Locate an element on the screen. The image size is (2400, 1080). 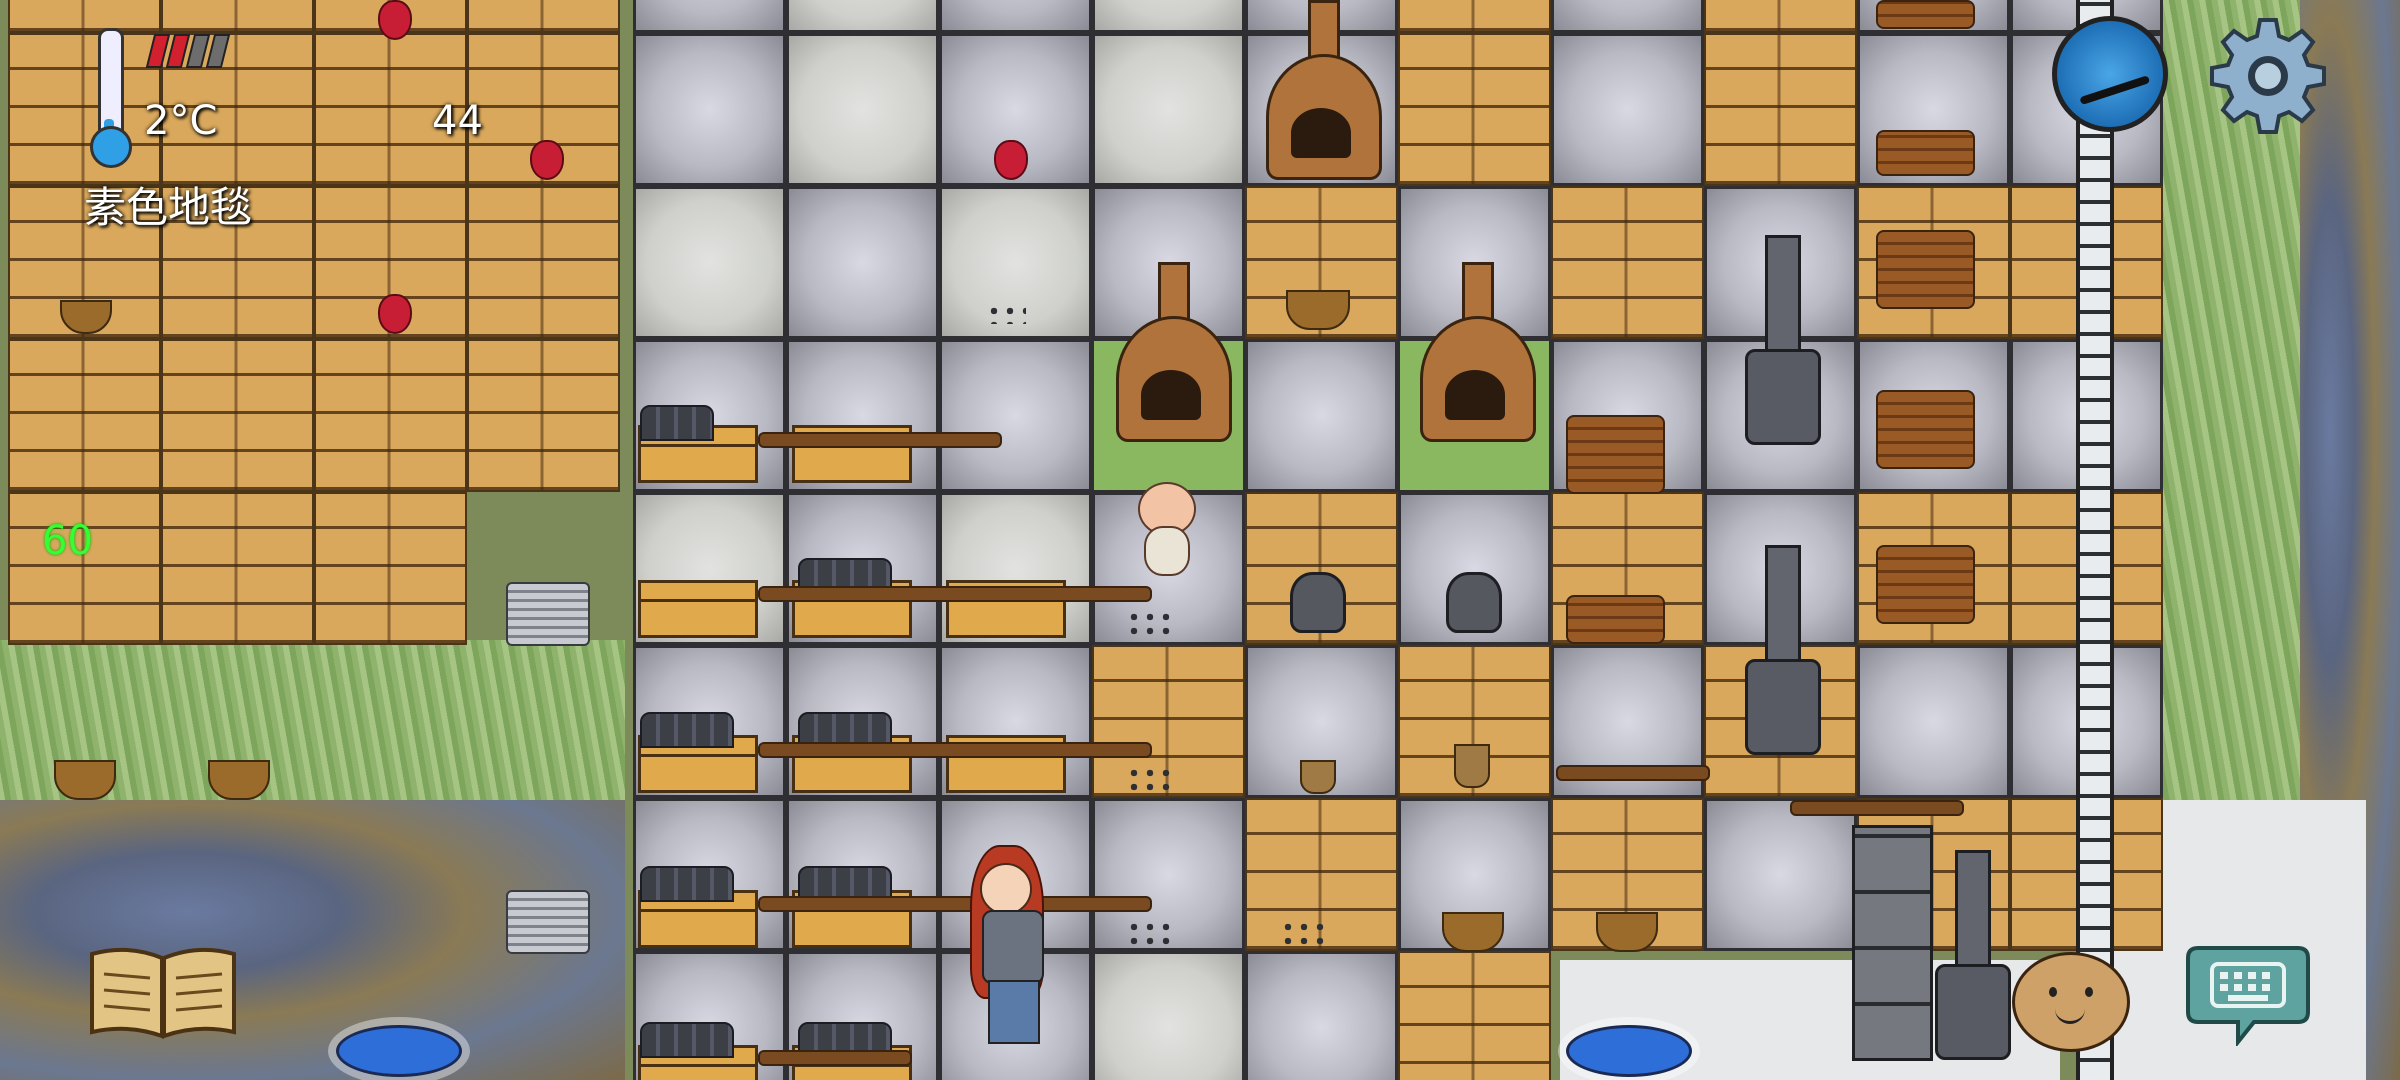
clay-bowl is located at coordinates (1318, 777).